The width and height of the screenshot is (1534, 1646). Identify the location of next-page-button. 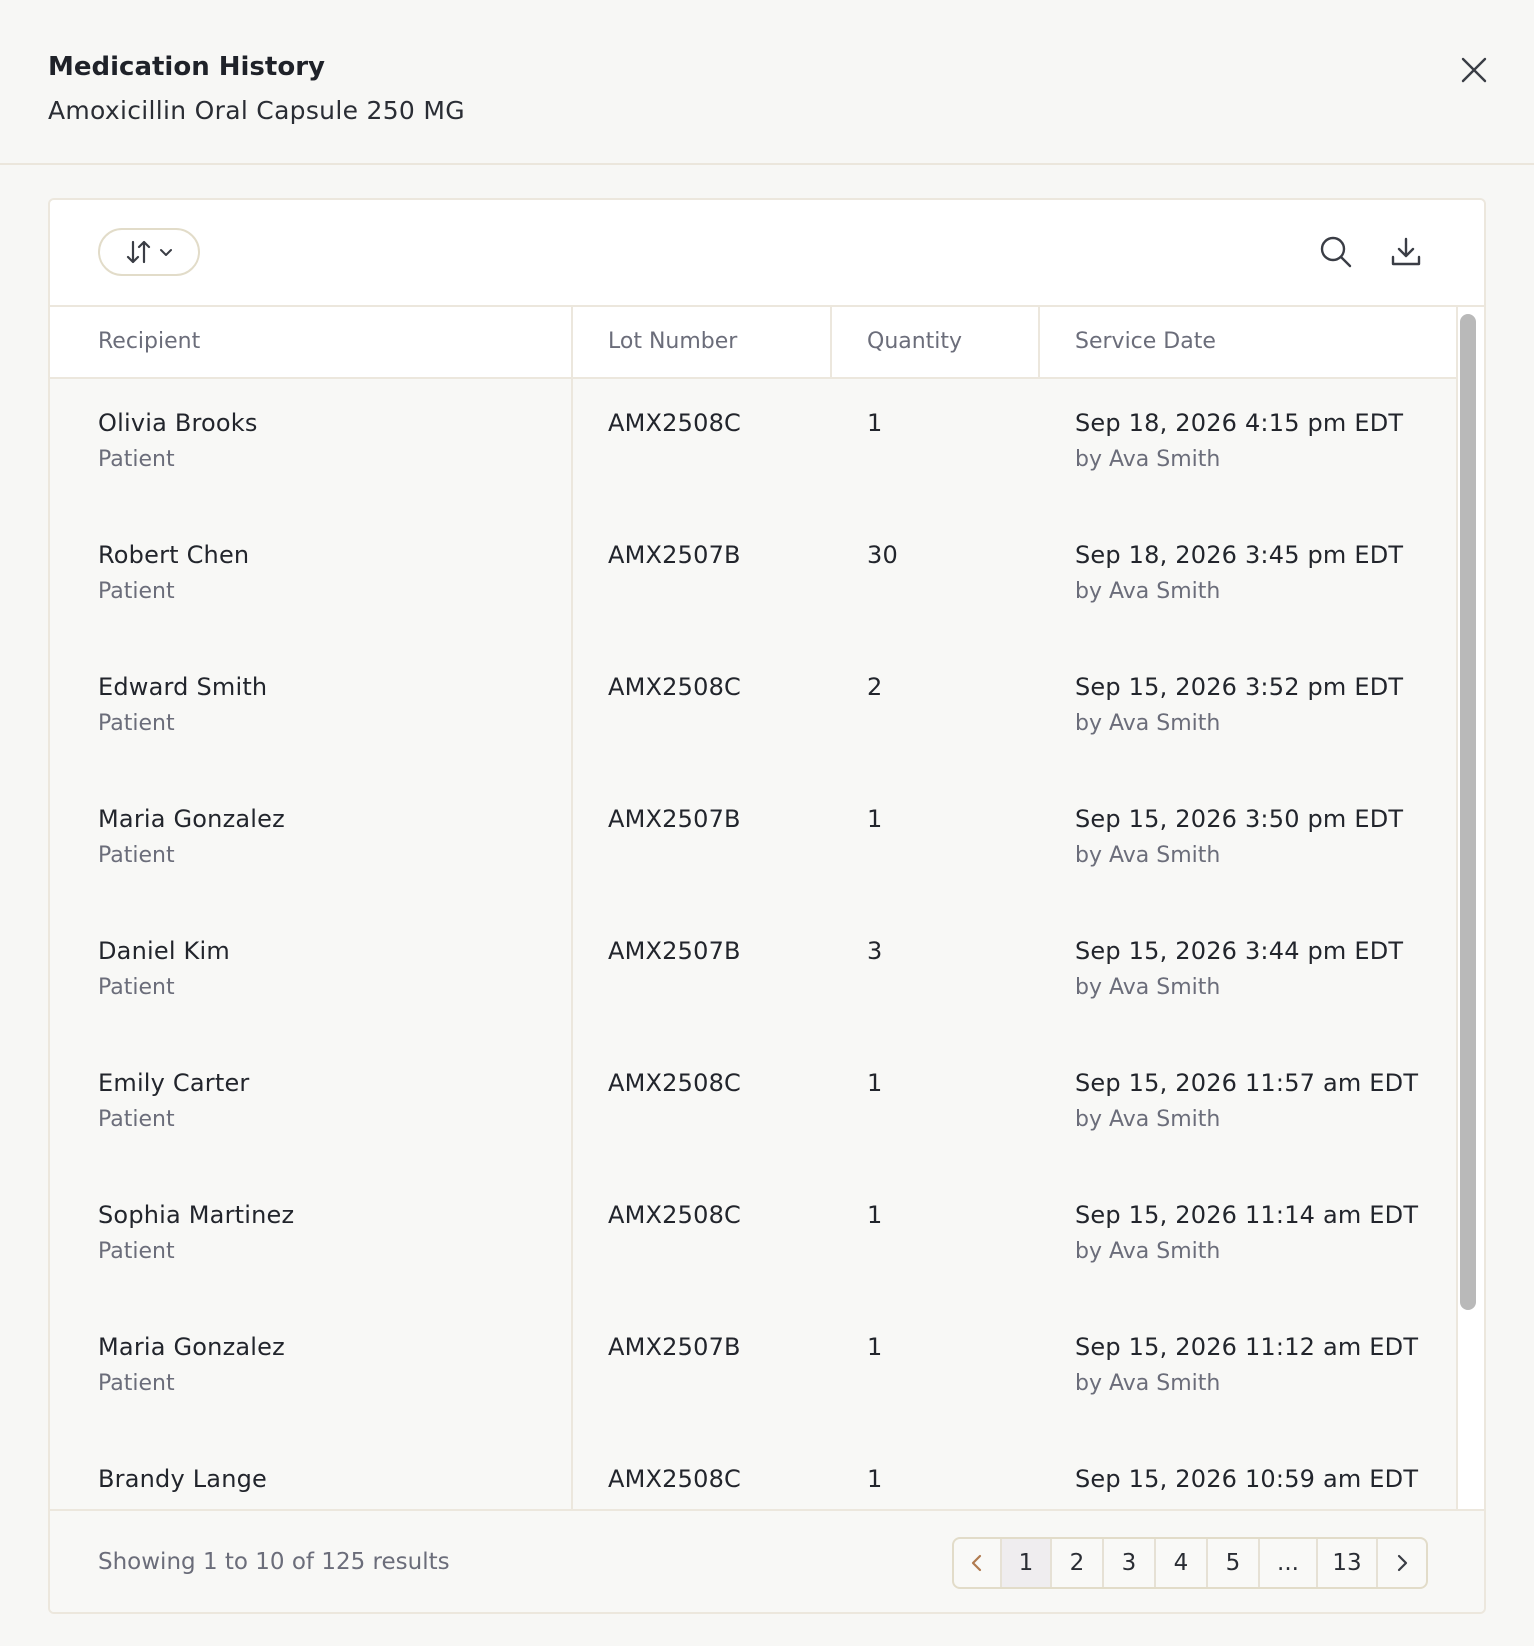
(1402, 1563).